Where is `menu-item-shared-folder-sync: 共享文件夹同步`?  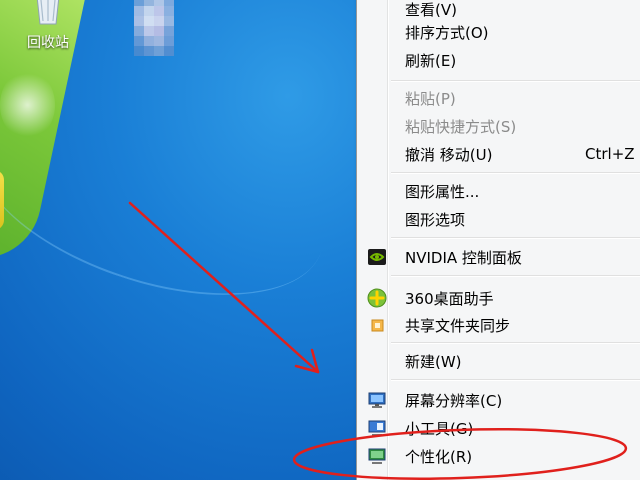
menu-item-shared-folder-sync: 共享文件夹同步 is located at coordinates (499, 325).